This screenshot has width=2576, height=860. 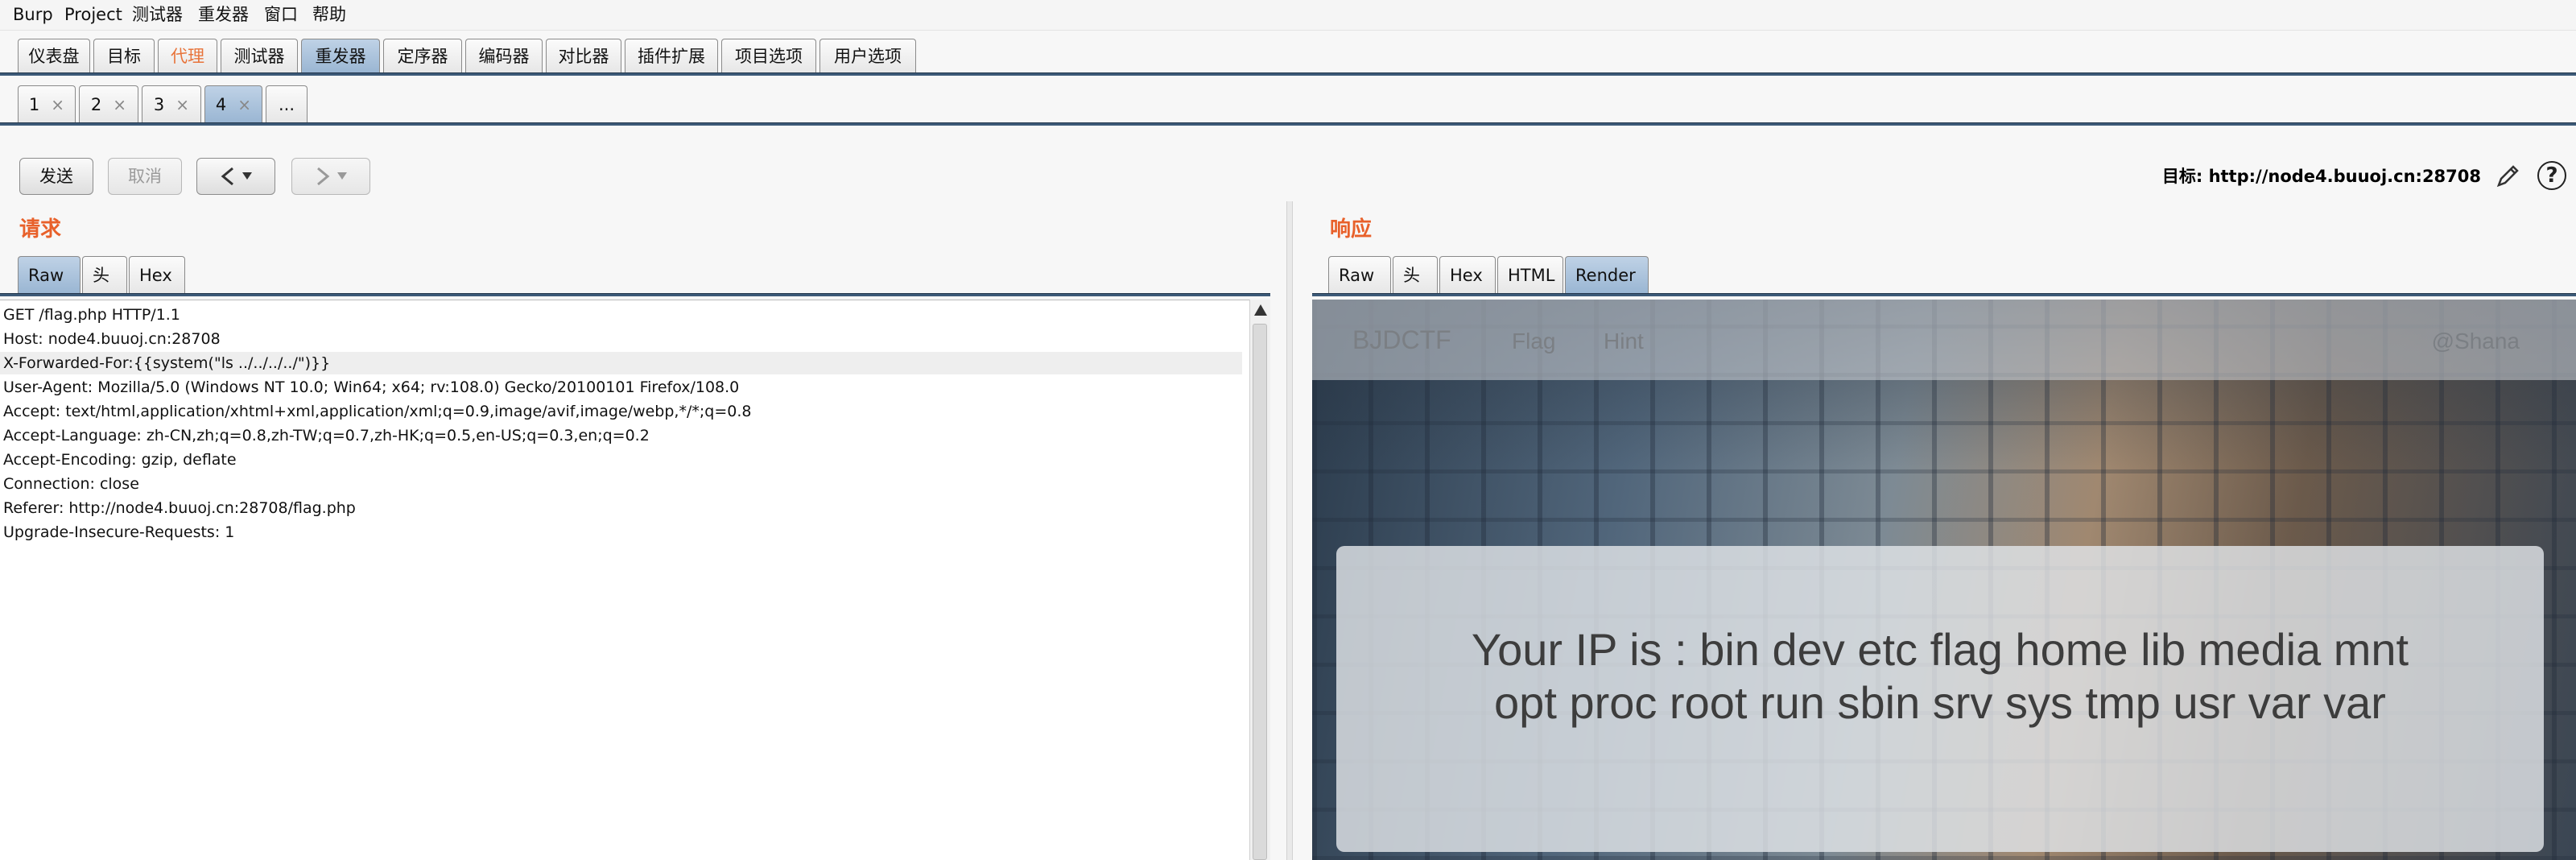 I want to click on response-tabs-rule, so click(x=1944, y=294).